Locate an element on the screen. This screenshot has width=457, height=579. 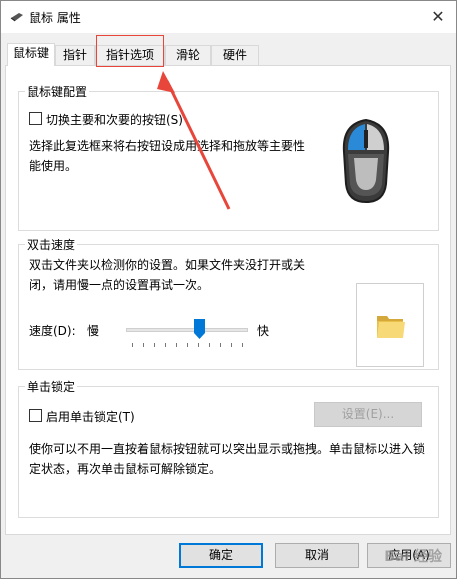
speed-label: 速度(D): is located at coordinates (52, 331).